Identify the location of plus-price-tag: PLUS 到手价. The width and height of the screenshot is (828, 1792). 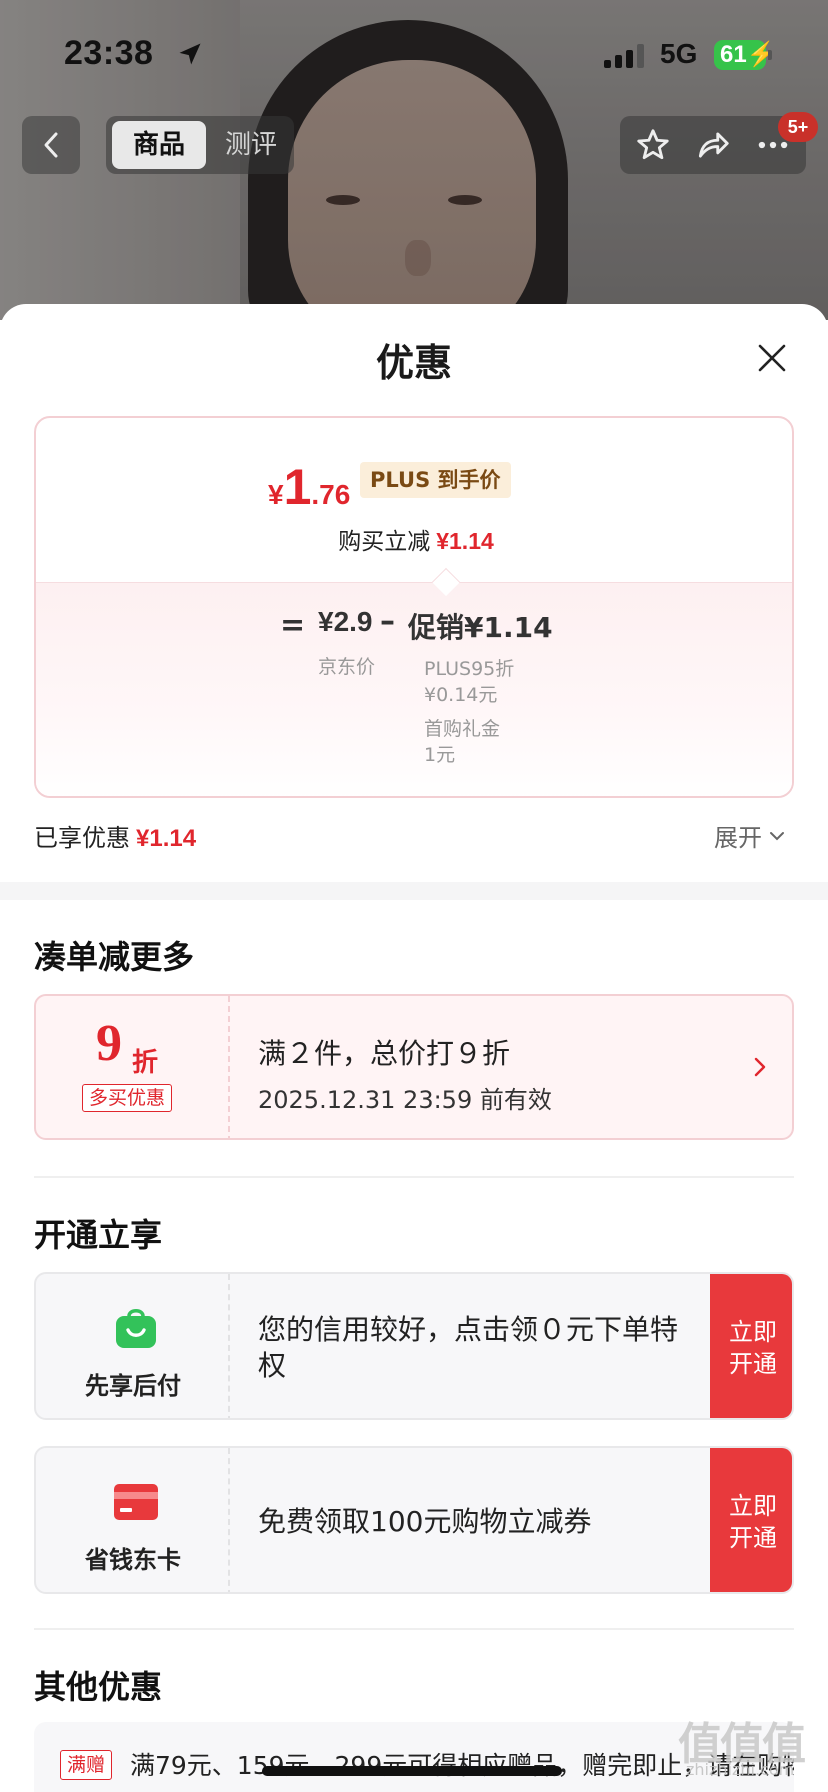
(435, 480).